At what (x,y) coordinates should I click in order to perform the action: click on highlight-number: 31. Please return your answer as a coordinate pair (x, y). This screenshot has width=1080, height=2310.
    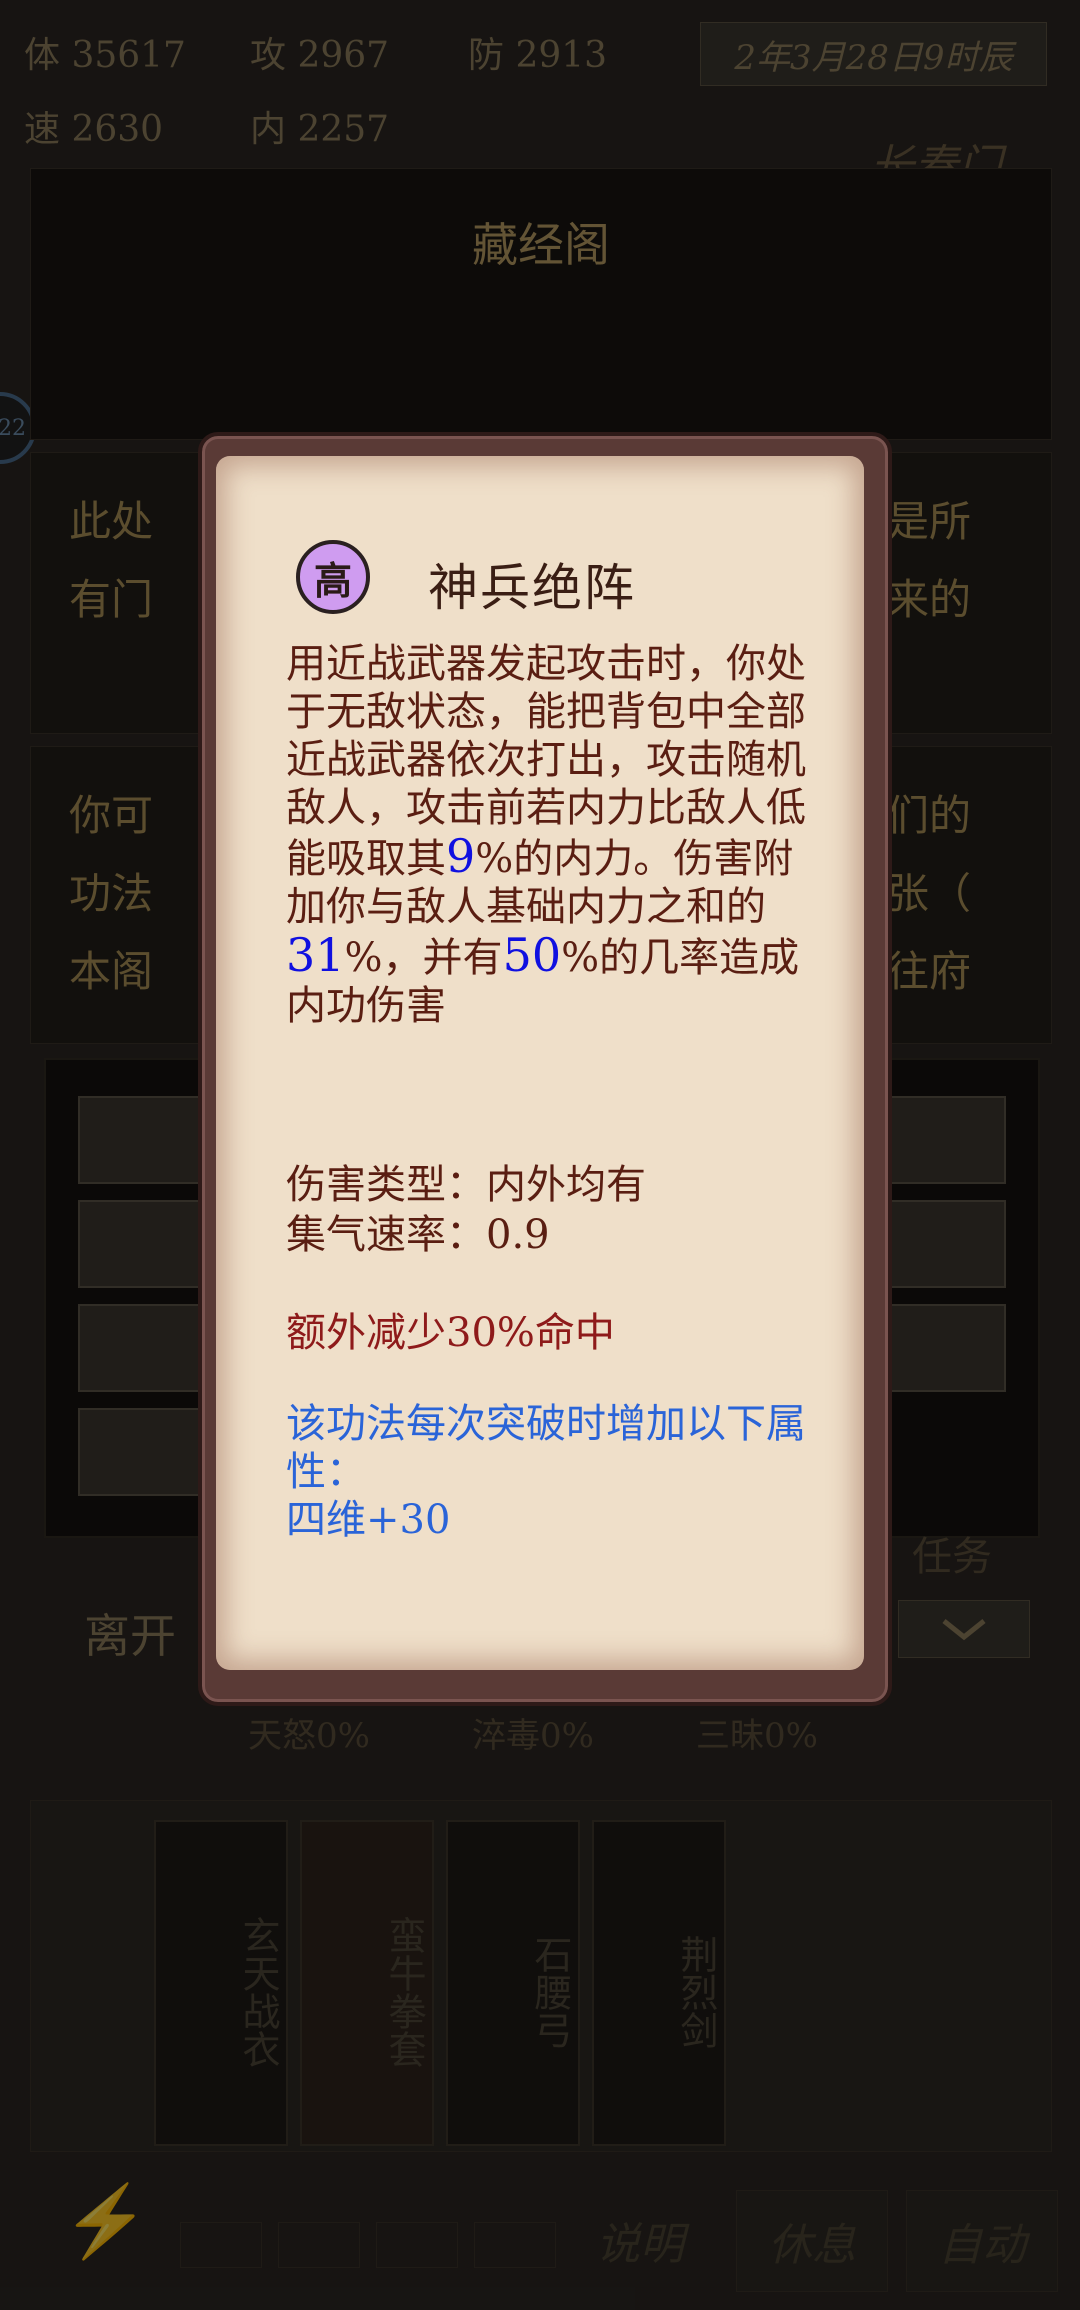
    Looking at the image, I should click on (315, 955).